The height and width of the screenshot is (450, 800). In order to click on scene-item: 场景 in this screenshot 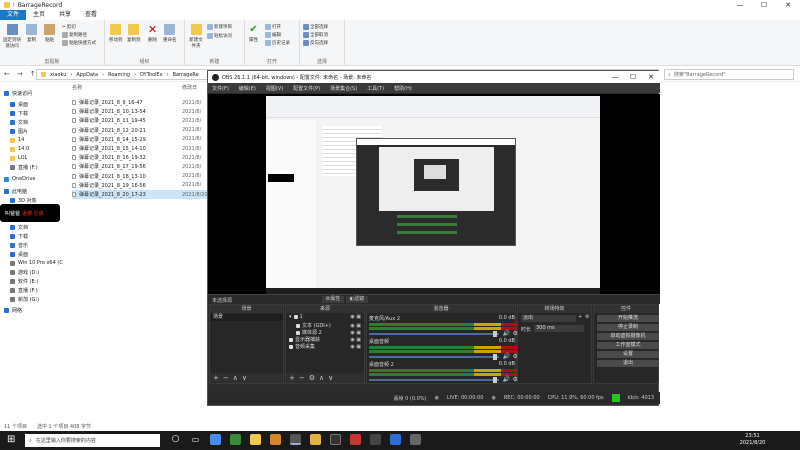, I will do `click(247, 317)`.